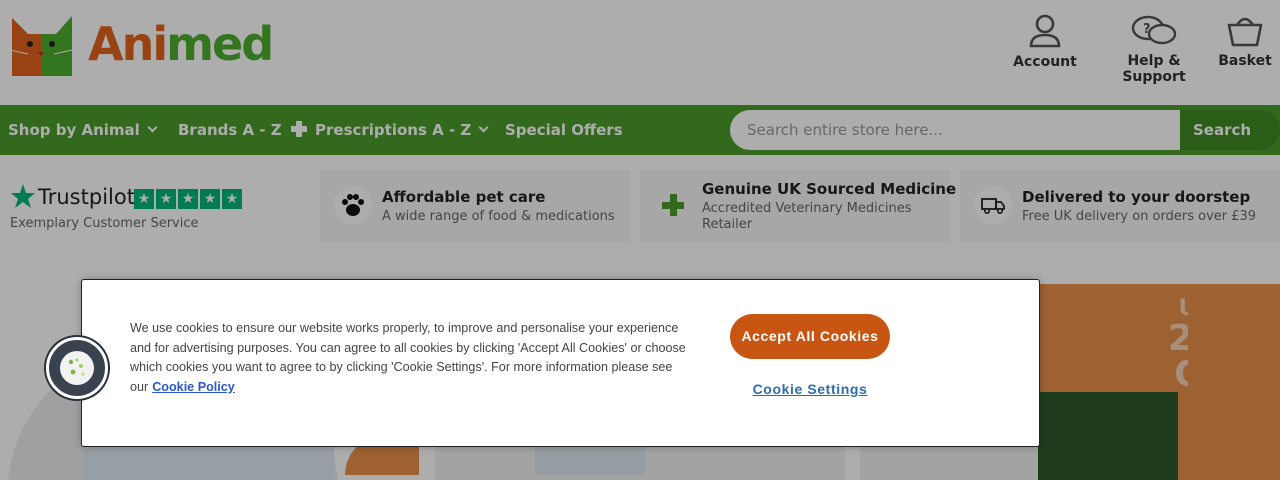 Image resolution: width=1280 pixels, height=480 pixels. I want to click on cookie-policy-link: Cookie Policy, so click(193, 387).